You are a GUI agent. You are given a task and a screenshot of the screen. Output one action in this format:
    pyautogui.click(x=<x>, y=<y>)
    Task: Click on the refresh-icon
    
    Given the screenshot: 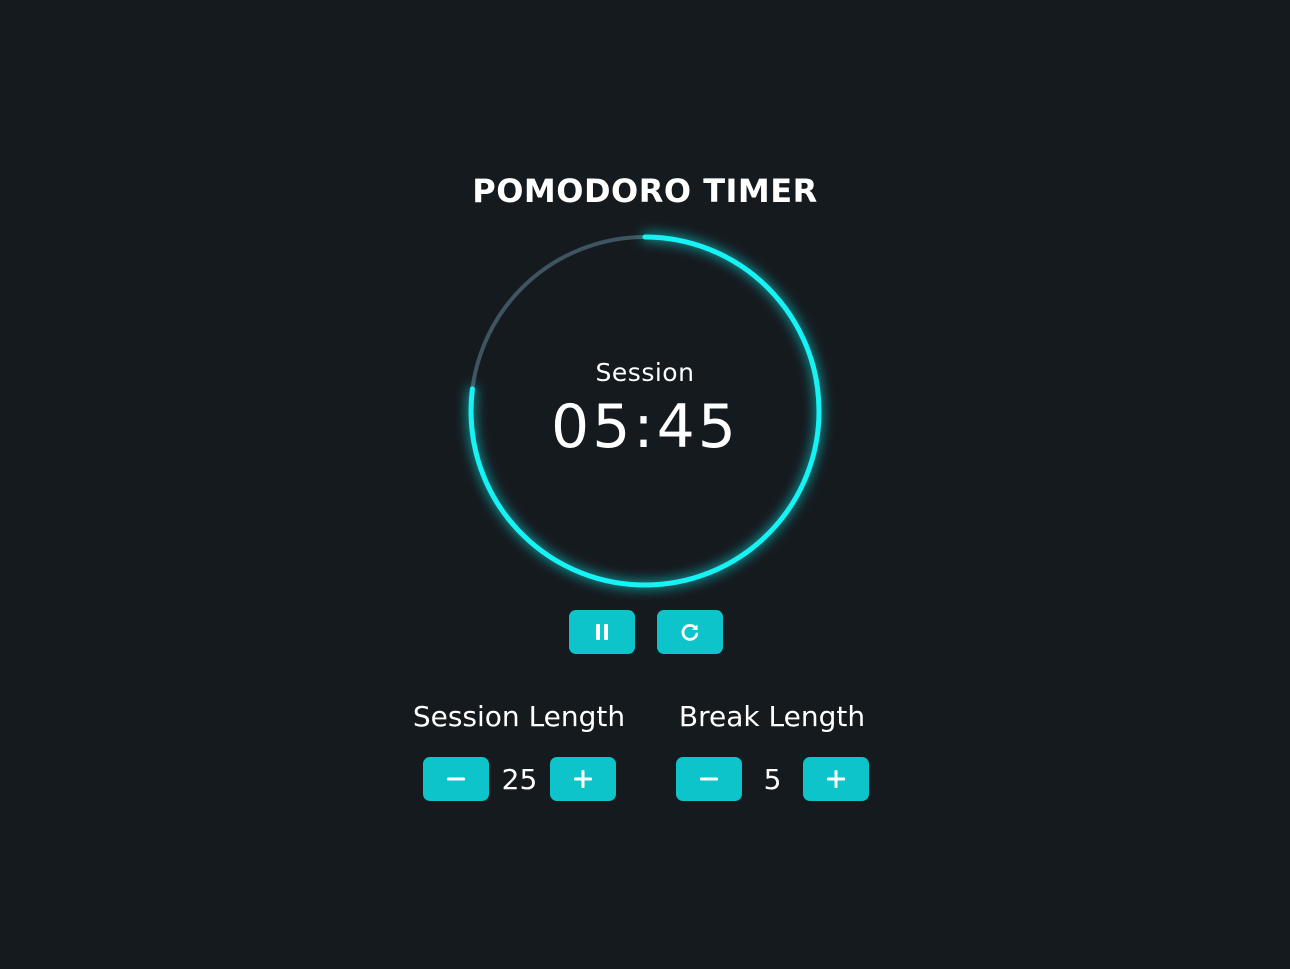 What is the action you would take?
    pyautogui.click(x=690, y=632)
    